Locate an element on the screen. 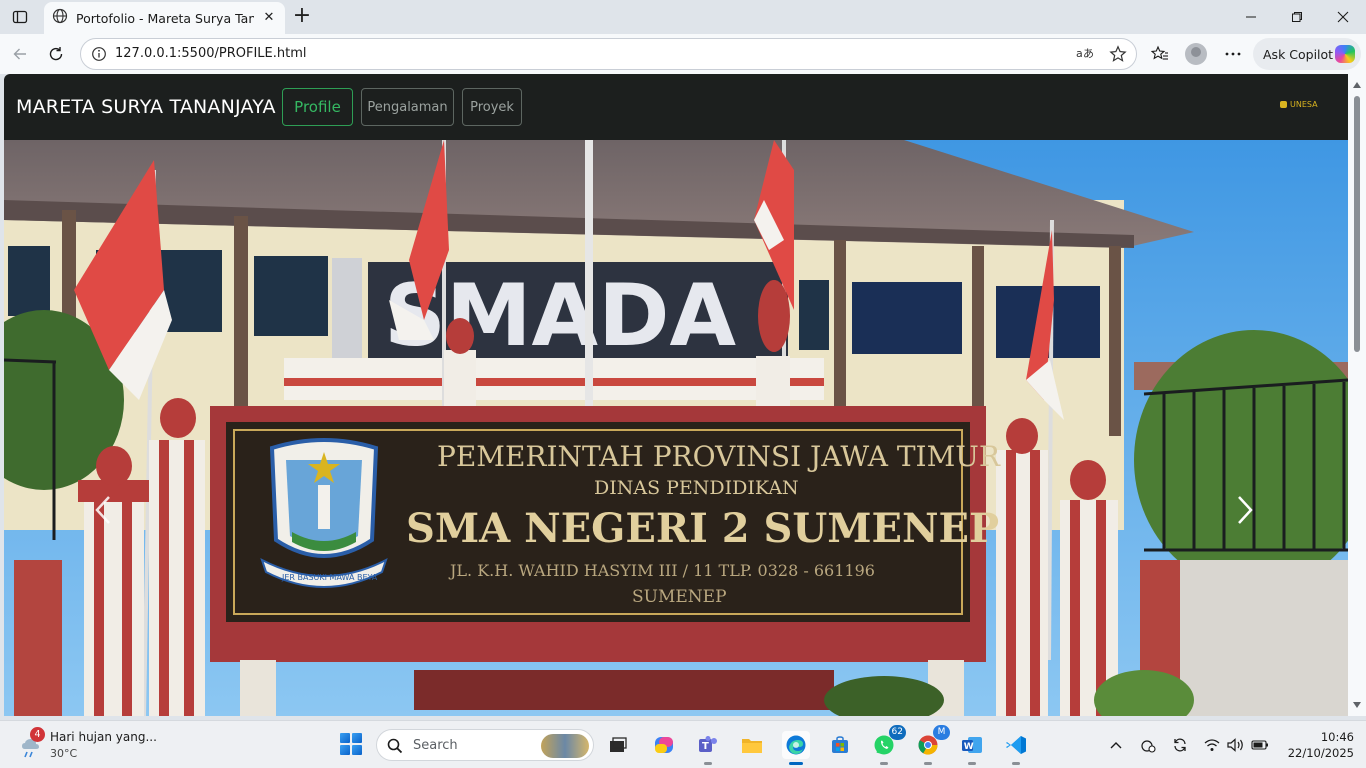  teams-icon: T is located at coordinates (708, 748).